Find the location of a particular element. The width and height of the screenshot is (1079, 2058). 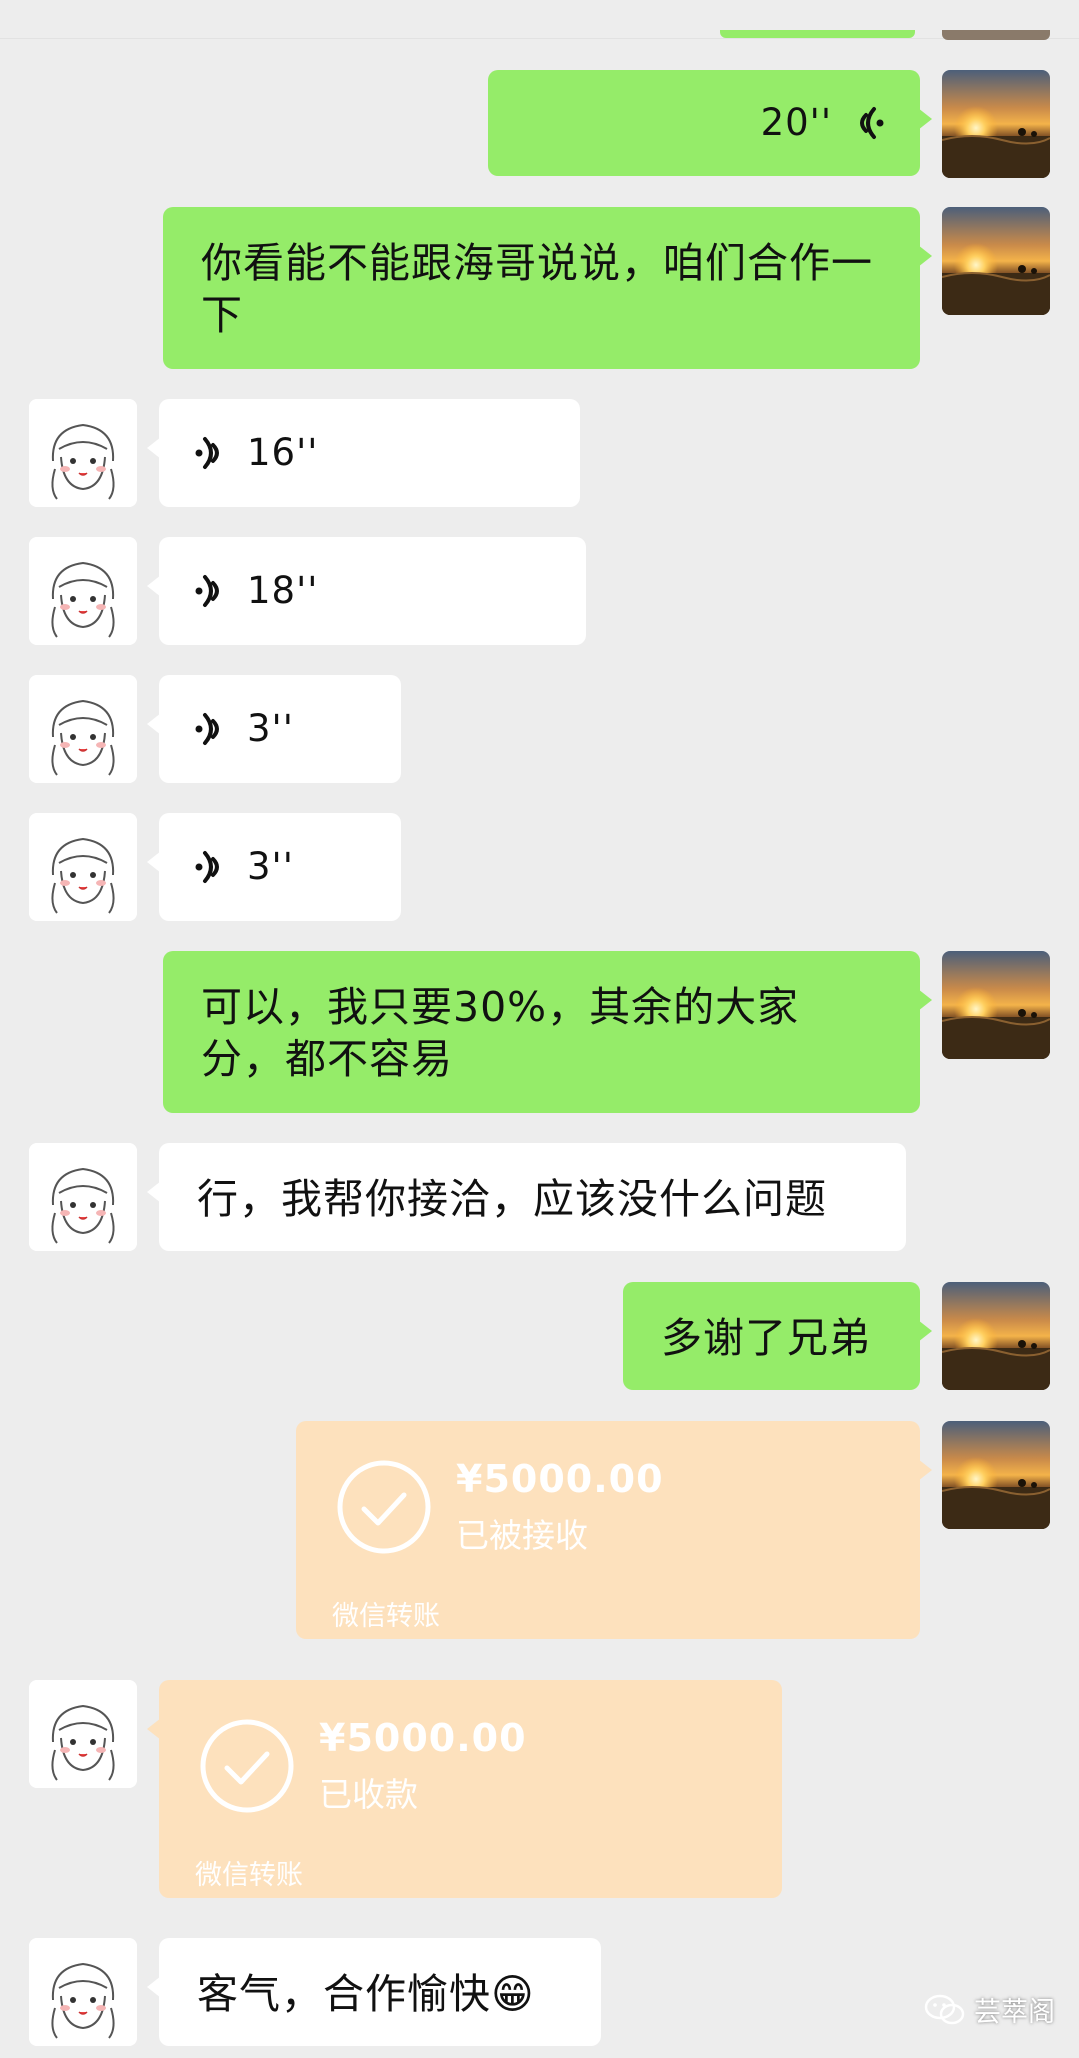

message-text: 多谢了兄弟 is located at coordinates (766, 1338).